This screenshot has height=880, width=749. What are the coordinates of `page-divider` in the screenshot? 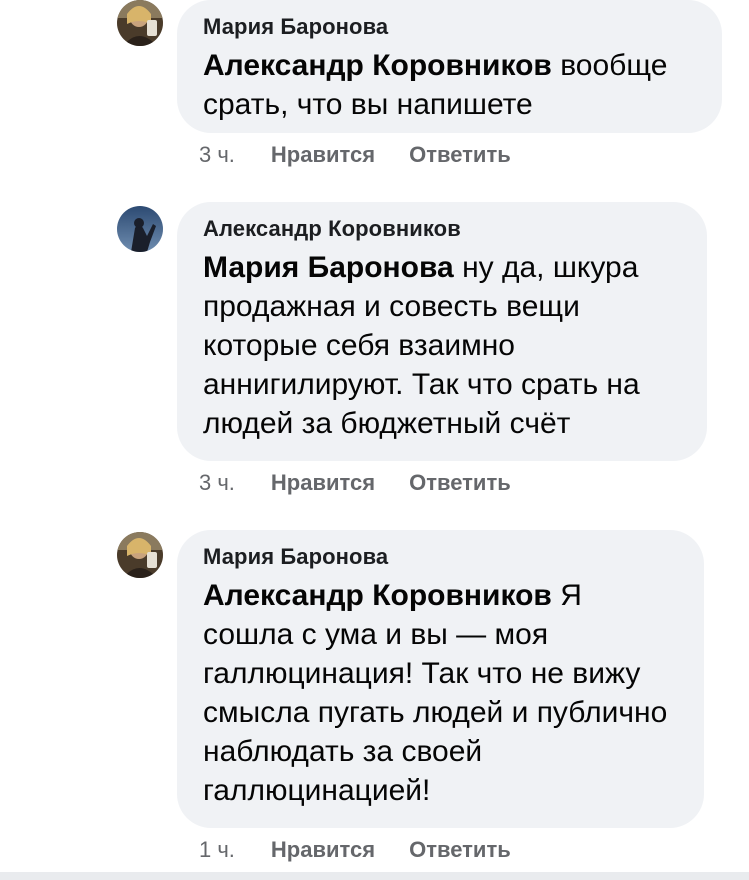 It's located at (374, 876).